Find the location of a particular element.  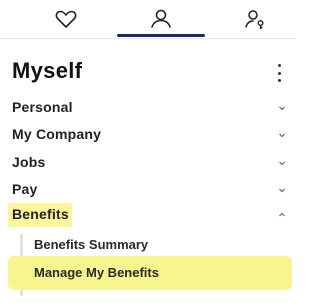

page-title: Myself is located at coordinates (47, 70).